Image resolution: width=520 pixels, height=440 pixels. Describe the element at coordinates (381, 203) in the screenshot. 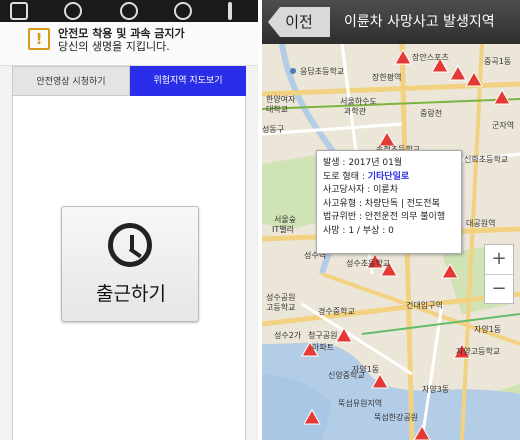

I see `popup-row-accident-type: 사고유형 : 차량단독 | 전도전복` at that location.